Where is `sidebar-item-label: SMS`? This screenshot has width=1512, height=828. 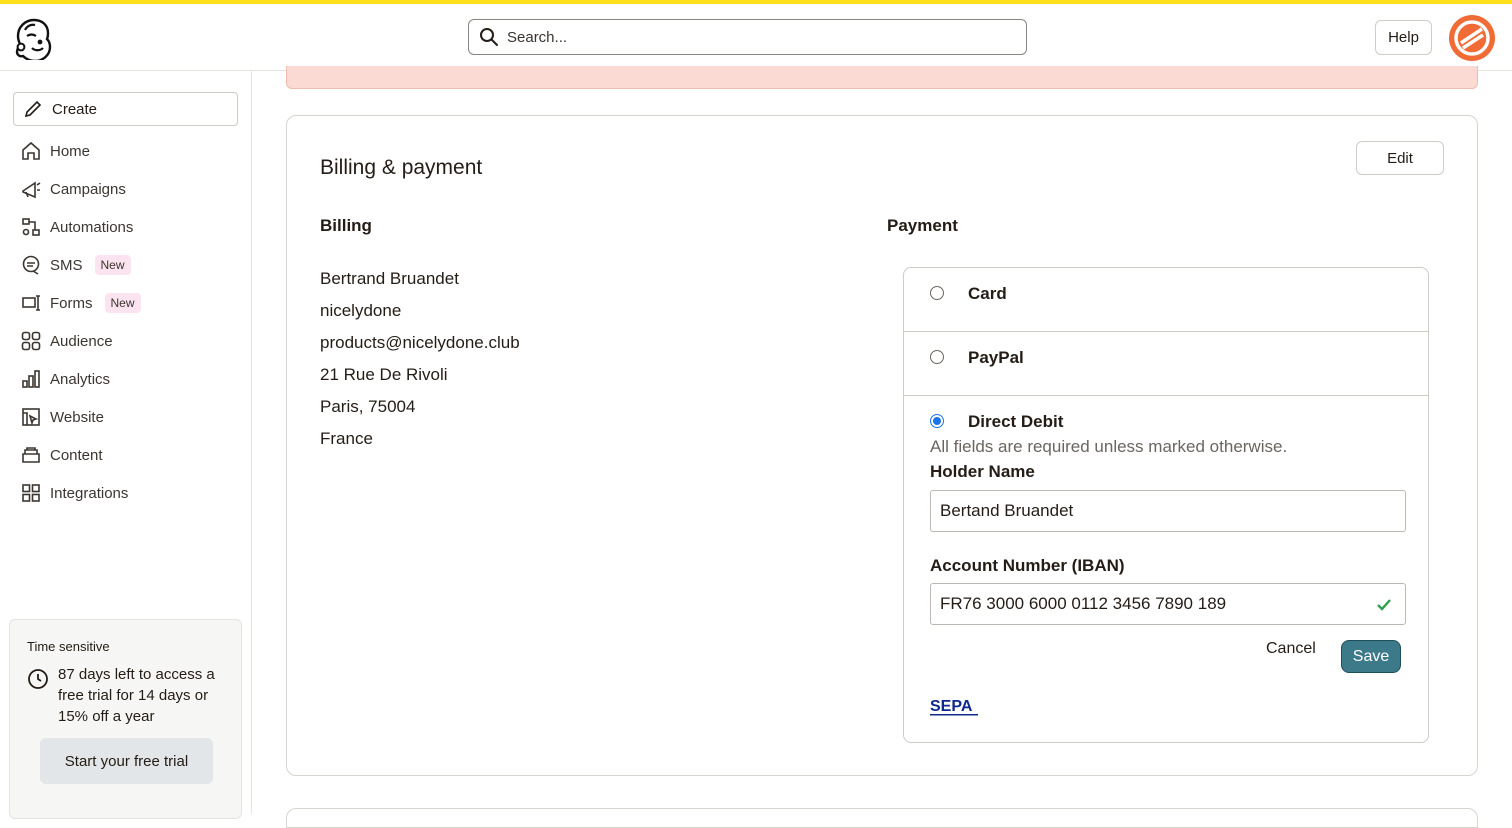
sidebar-item-label: SMS is located at coordinates (66, 265).